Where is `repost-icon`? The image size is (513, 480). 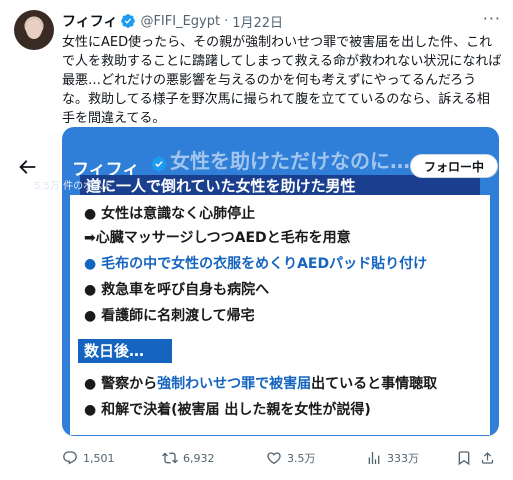 repost-icon is located at coordinates (170, 458).